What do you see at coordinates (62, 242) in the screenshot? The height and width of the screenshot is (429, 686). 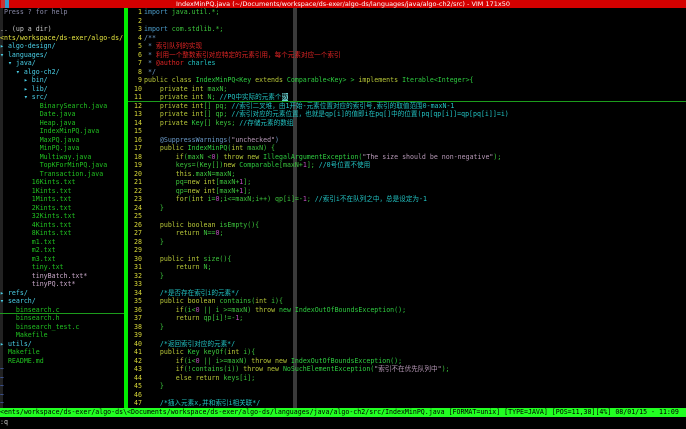 I see `tree-entry: m1.txt` at bounding box center [62, 242].